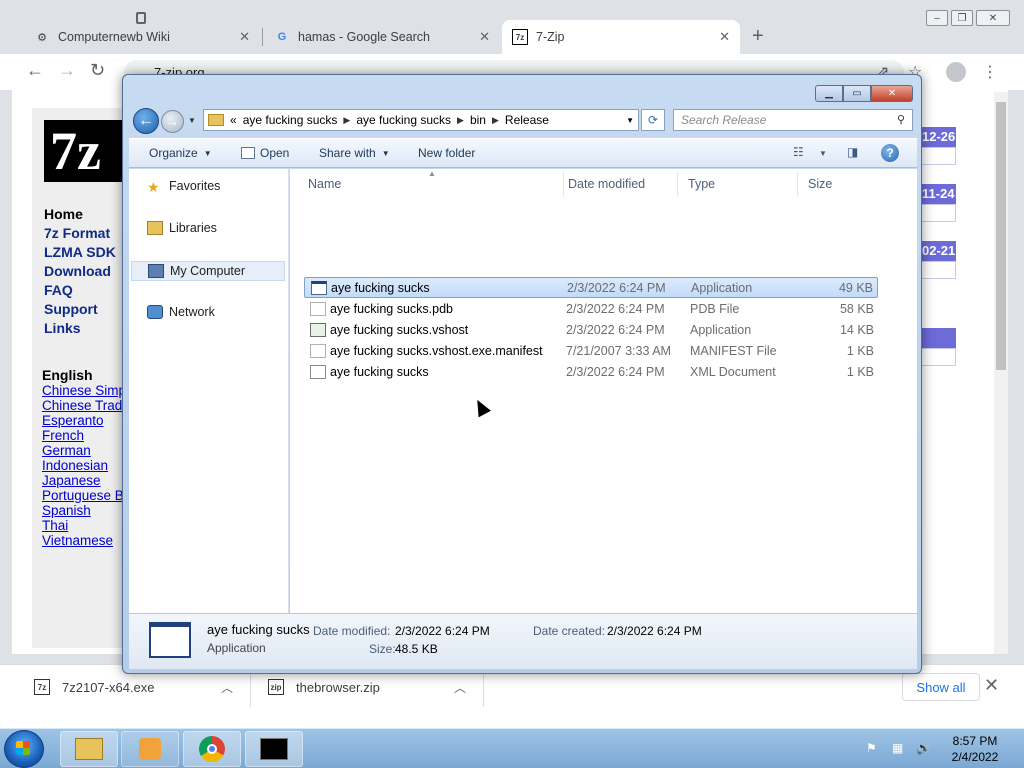  I want to click on language-link: Indonesian, so click(85, 465).